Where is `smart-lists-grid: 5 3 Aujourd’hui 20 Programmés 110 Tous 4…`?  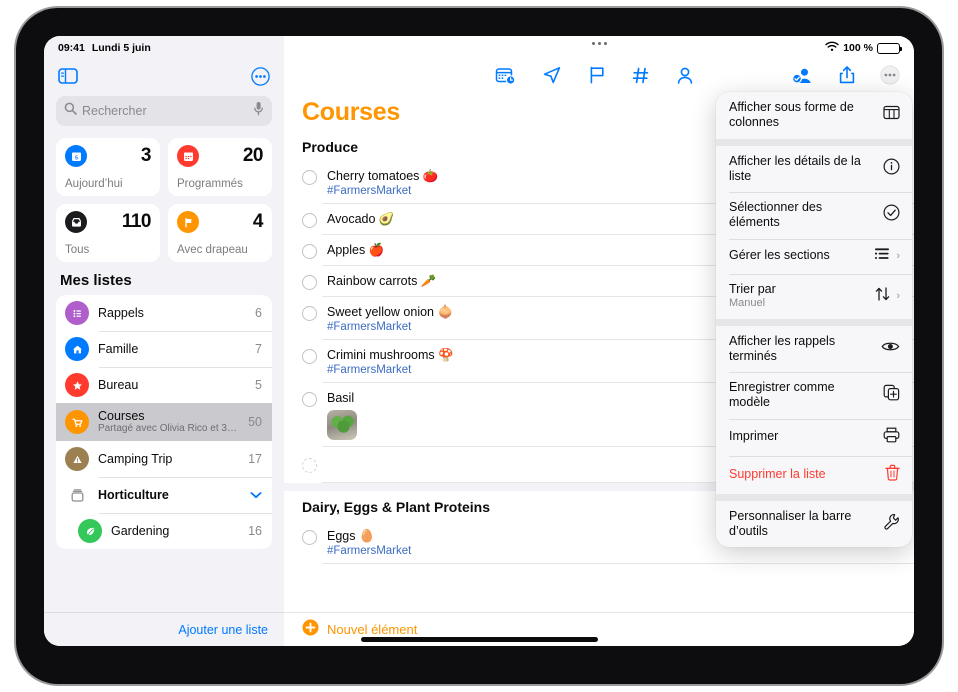
smart-lists-grid: 5 3 Aujourd’hui 20 Programmés 110 Tous 4… is located at coordinates (164, 202).